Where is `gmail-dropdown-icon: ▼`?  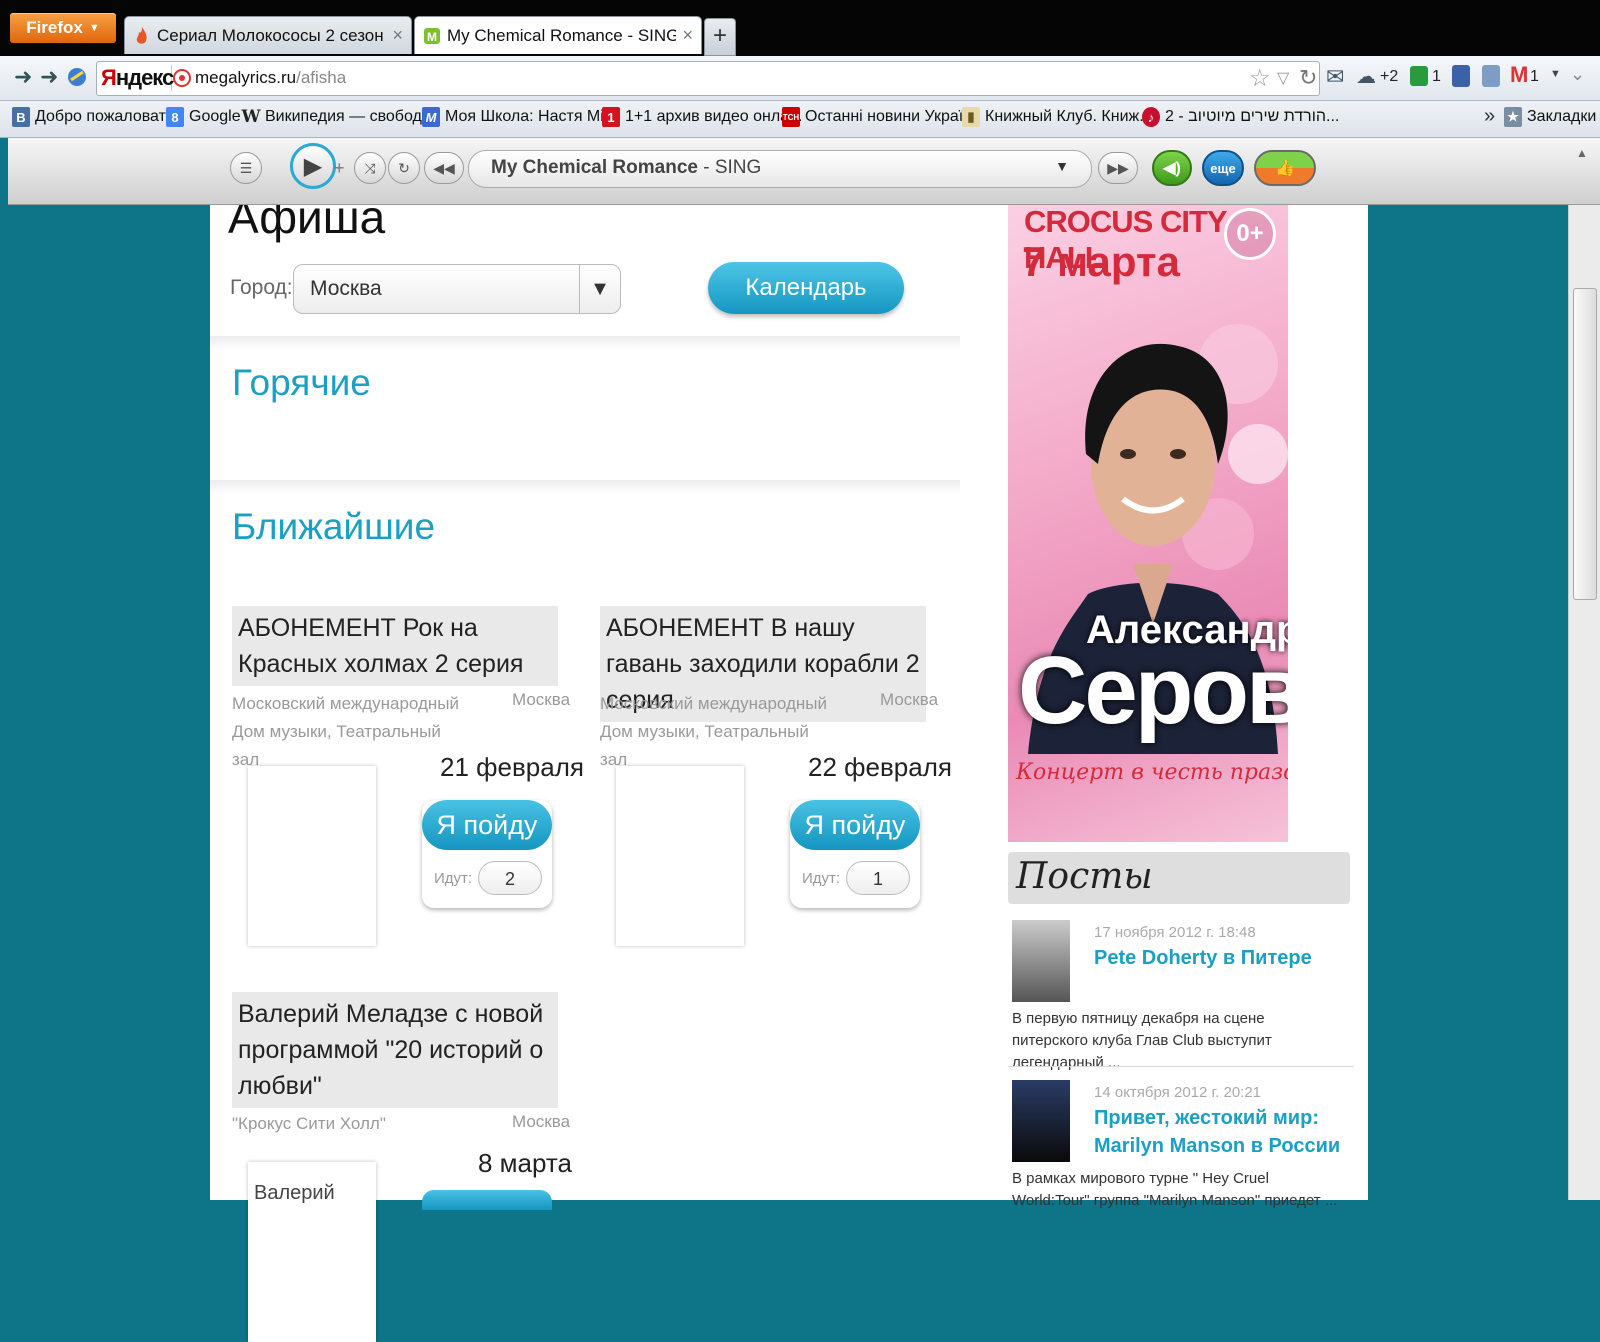 gmail-dropdown-icon: ▼ is located at coordinates (1555, 74).